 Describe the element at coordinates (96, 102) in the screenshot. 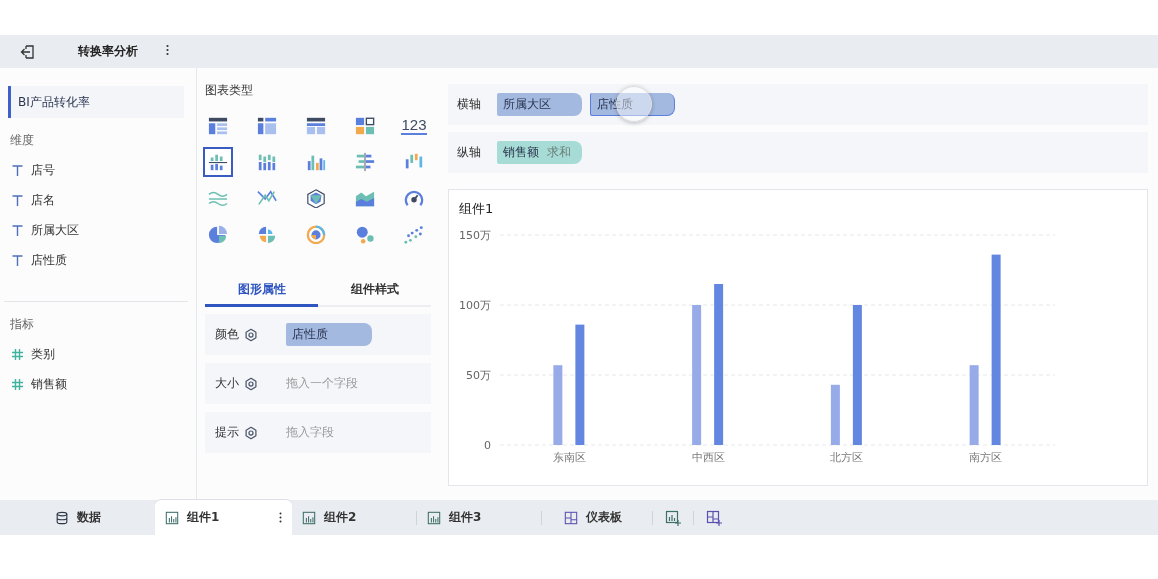

I see `dataset-item: BI产品转化率` at that location.